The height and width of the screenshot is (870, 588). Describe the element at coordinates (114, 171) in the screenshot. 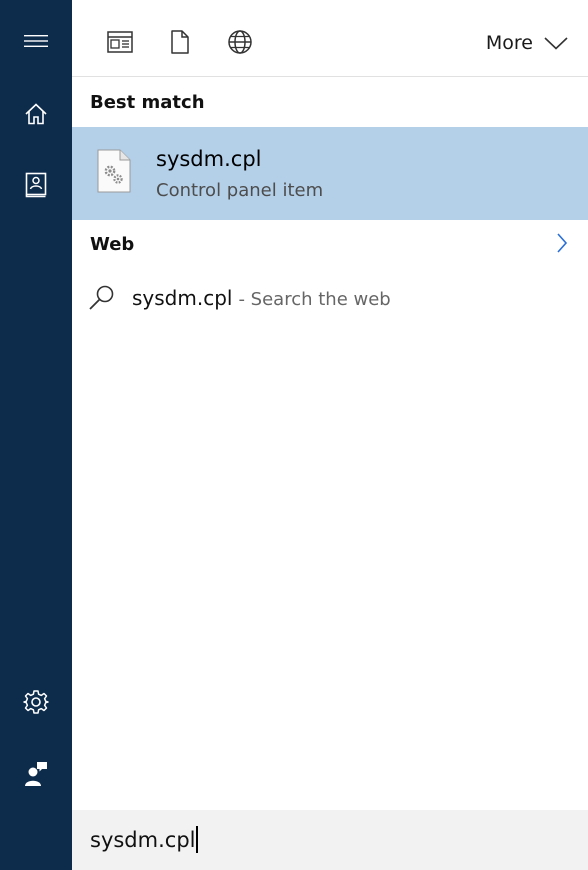

I see `control-panel-file-icon` at that location.